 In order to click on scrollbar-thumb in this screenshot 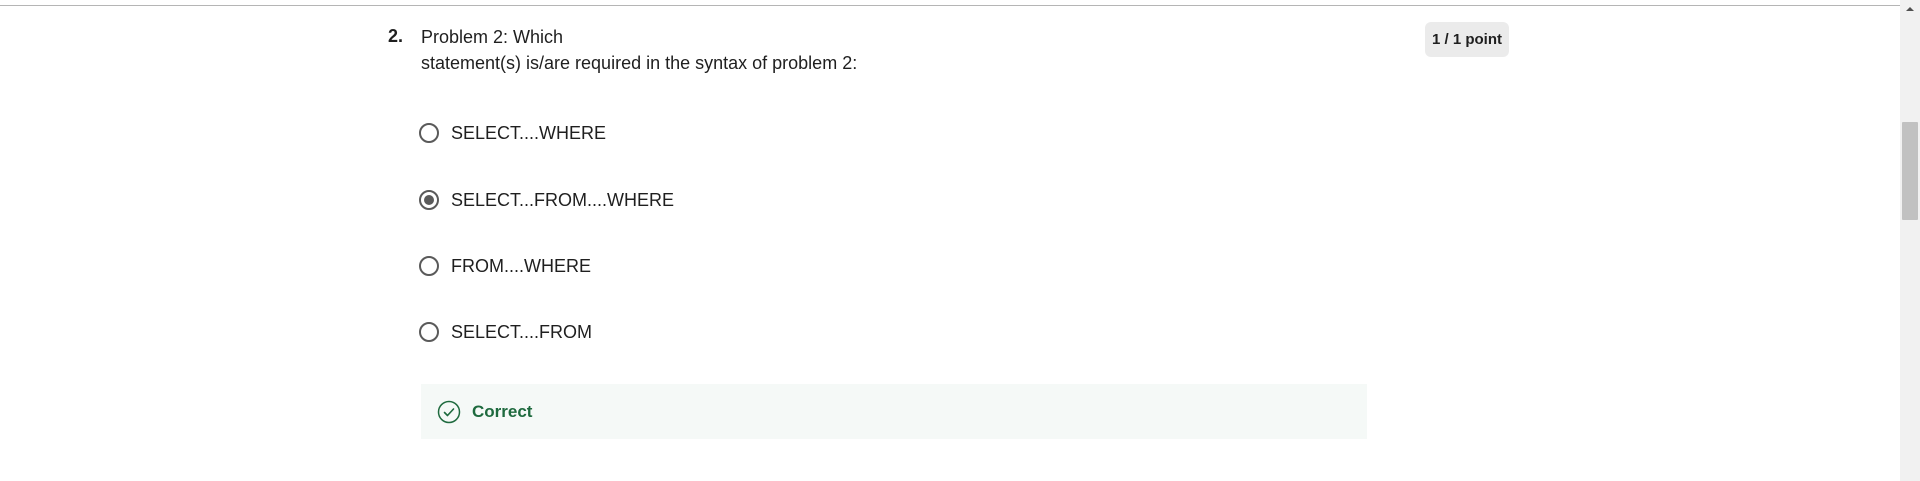, I will do `click(1910, 171)`.